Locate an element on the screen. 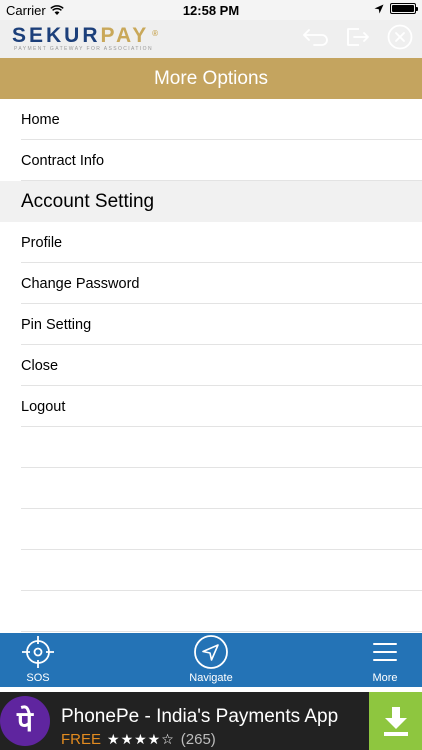 The image size is (422, 750). logout-button is located at coordinates (358, 37).